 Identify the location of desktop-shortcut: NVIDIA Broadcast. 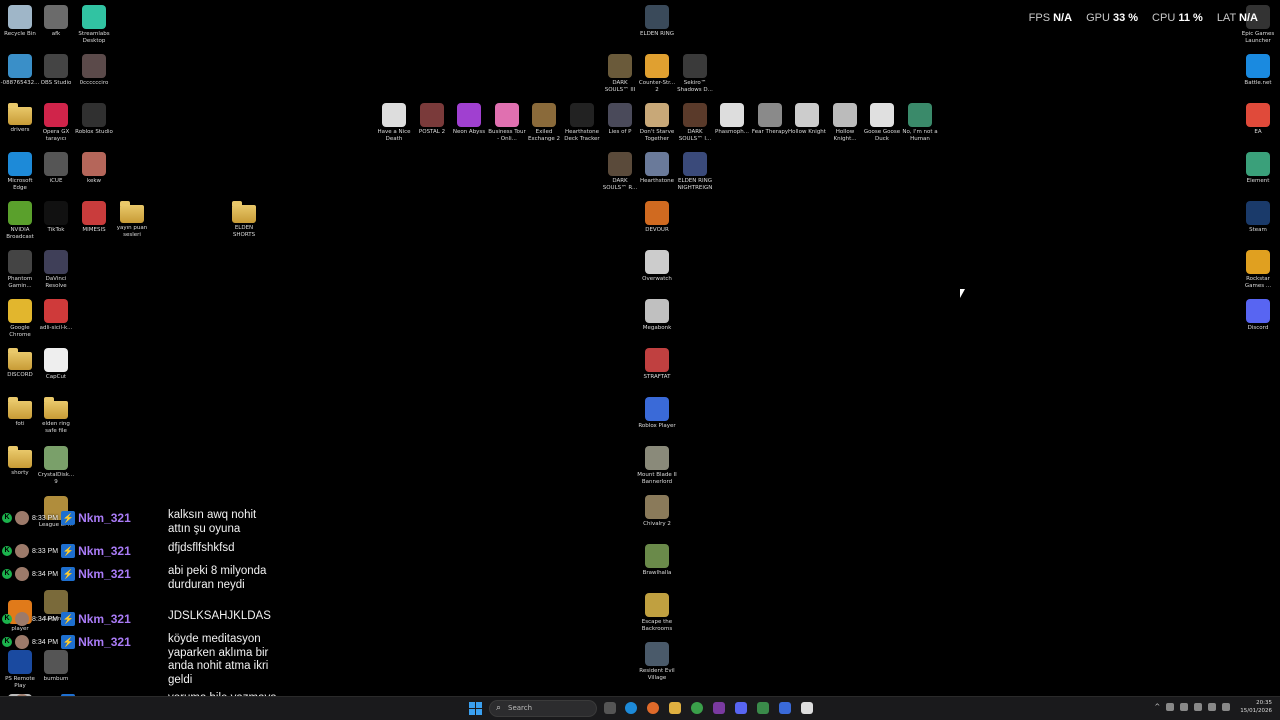
(20, 220).